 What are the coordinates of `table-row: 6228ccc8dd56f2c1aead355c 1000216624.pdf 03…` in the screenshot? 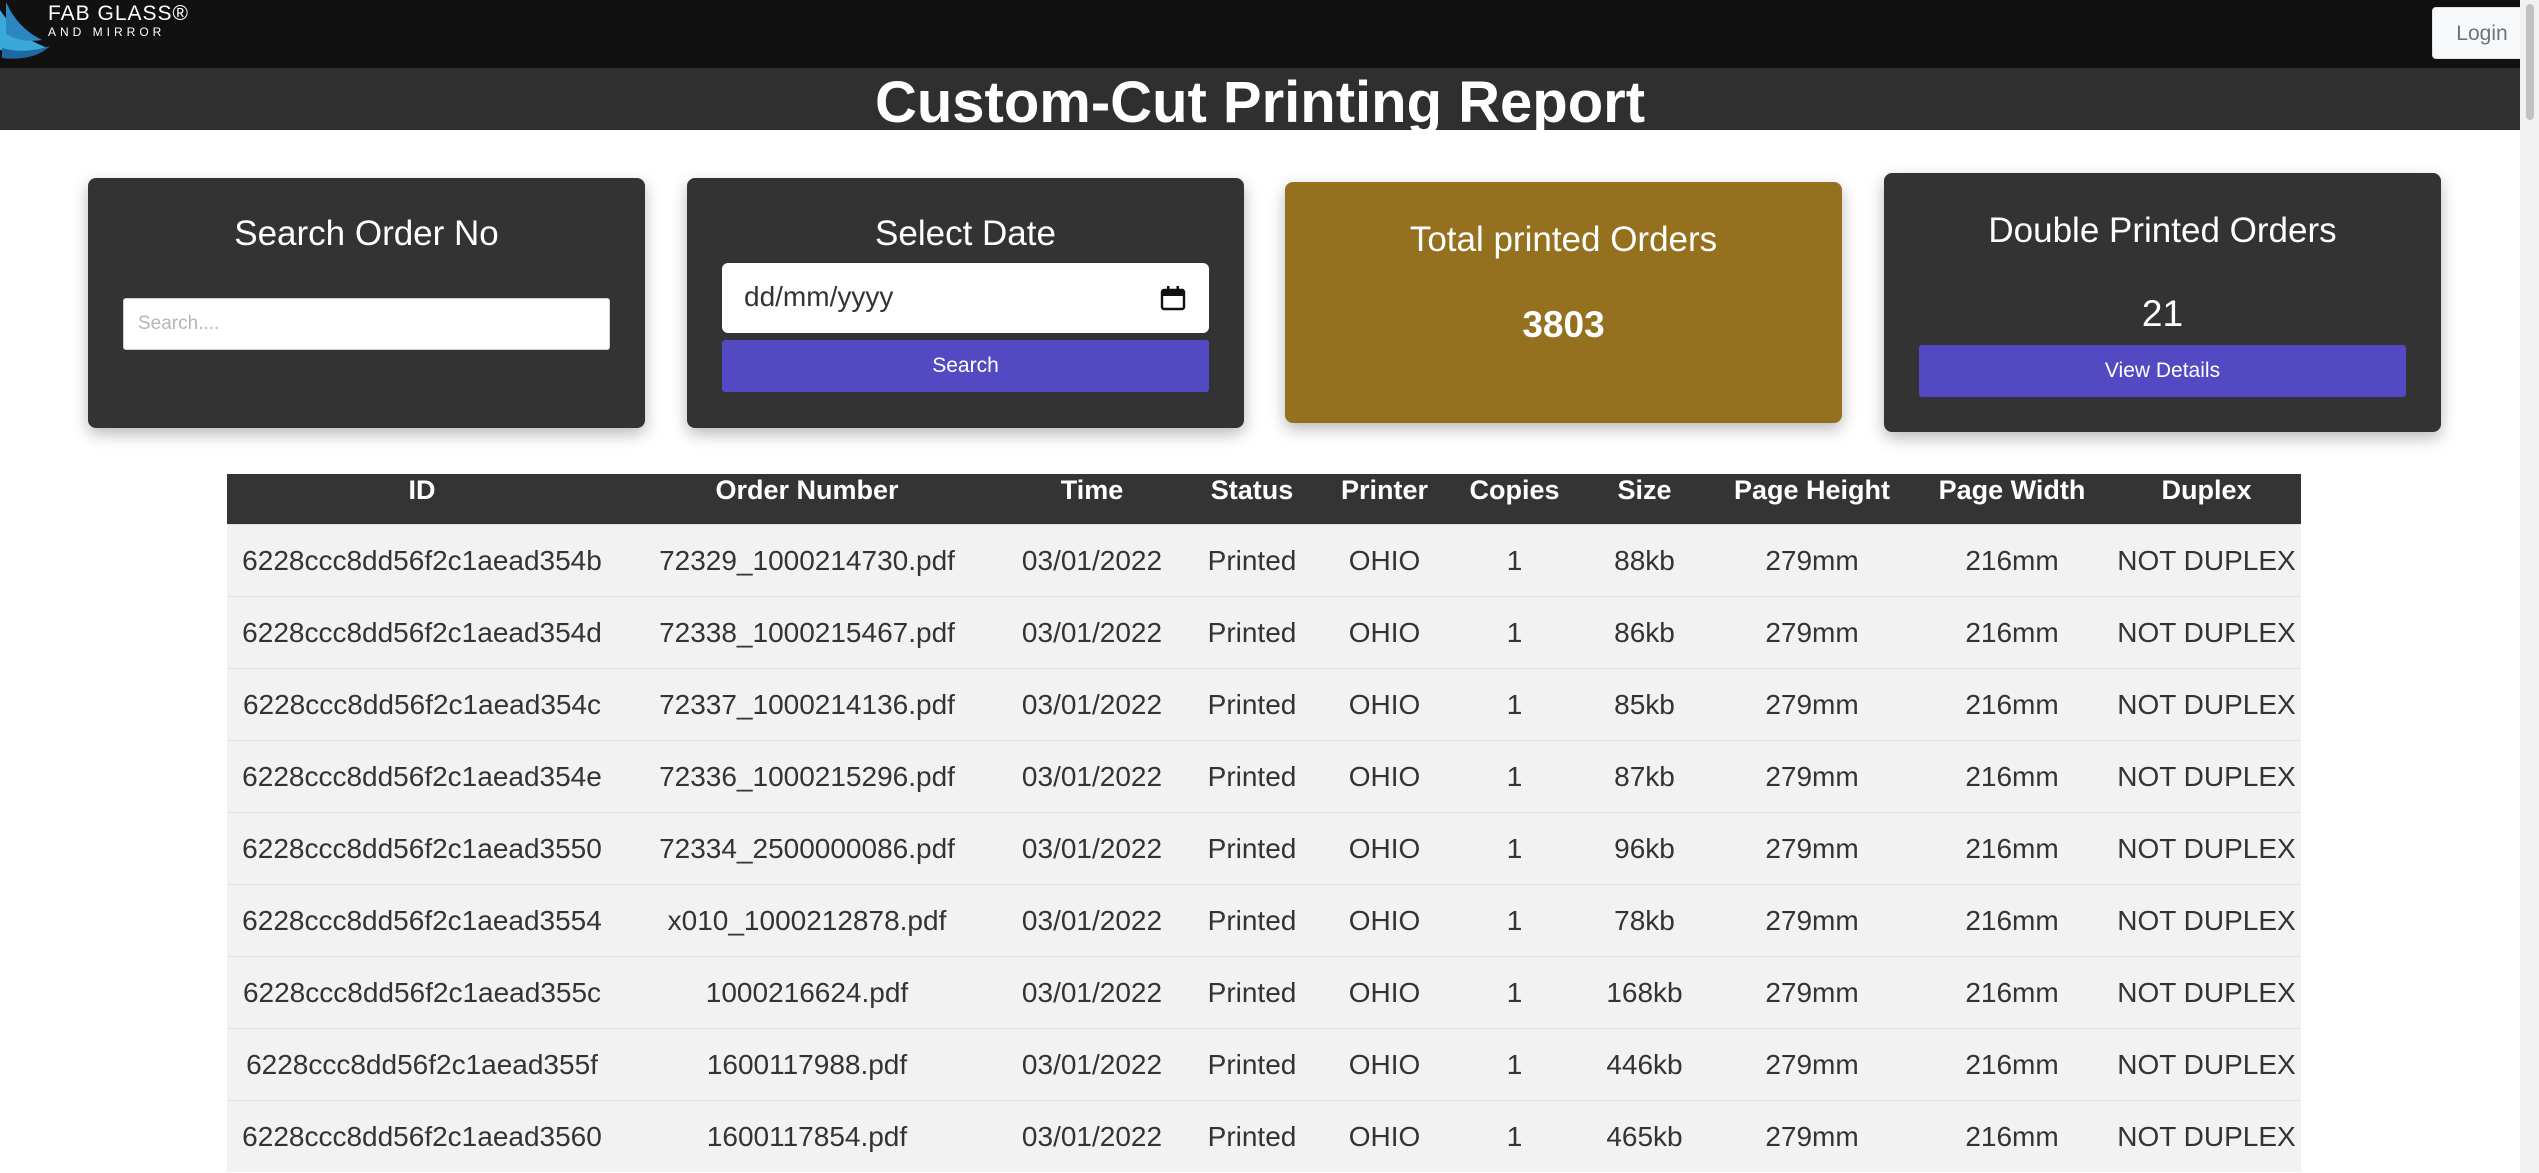 It's located at (1264, 992).